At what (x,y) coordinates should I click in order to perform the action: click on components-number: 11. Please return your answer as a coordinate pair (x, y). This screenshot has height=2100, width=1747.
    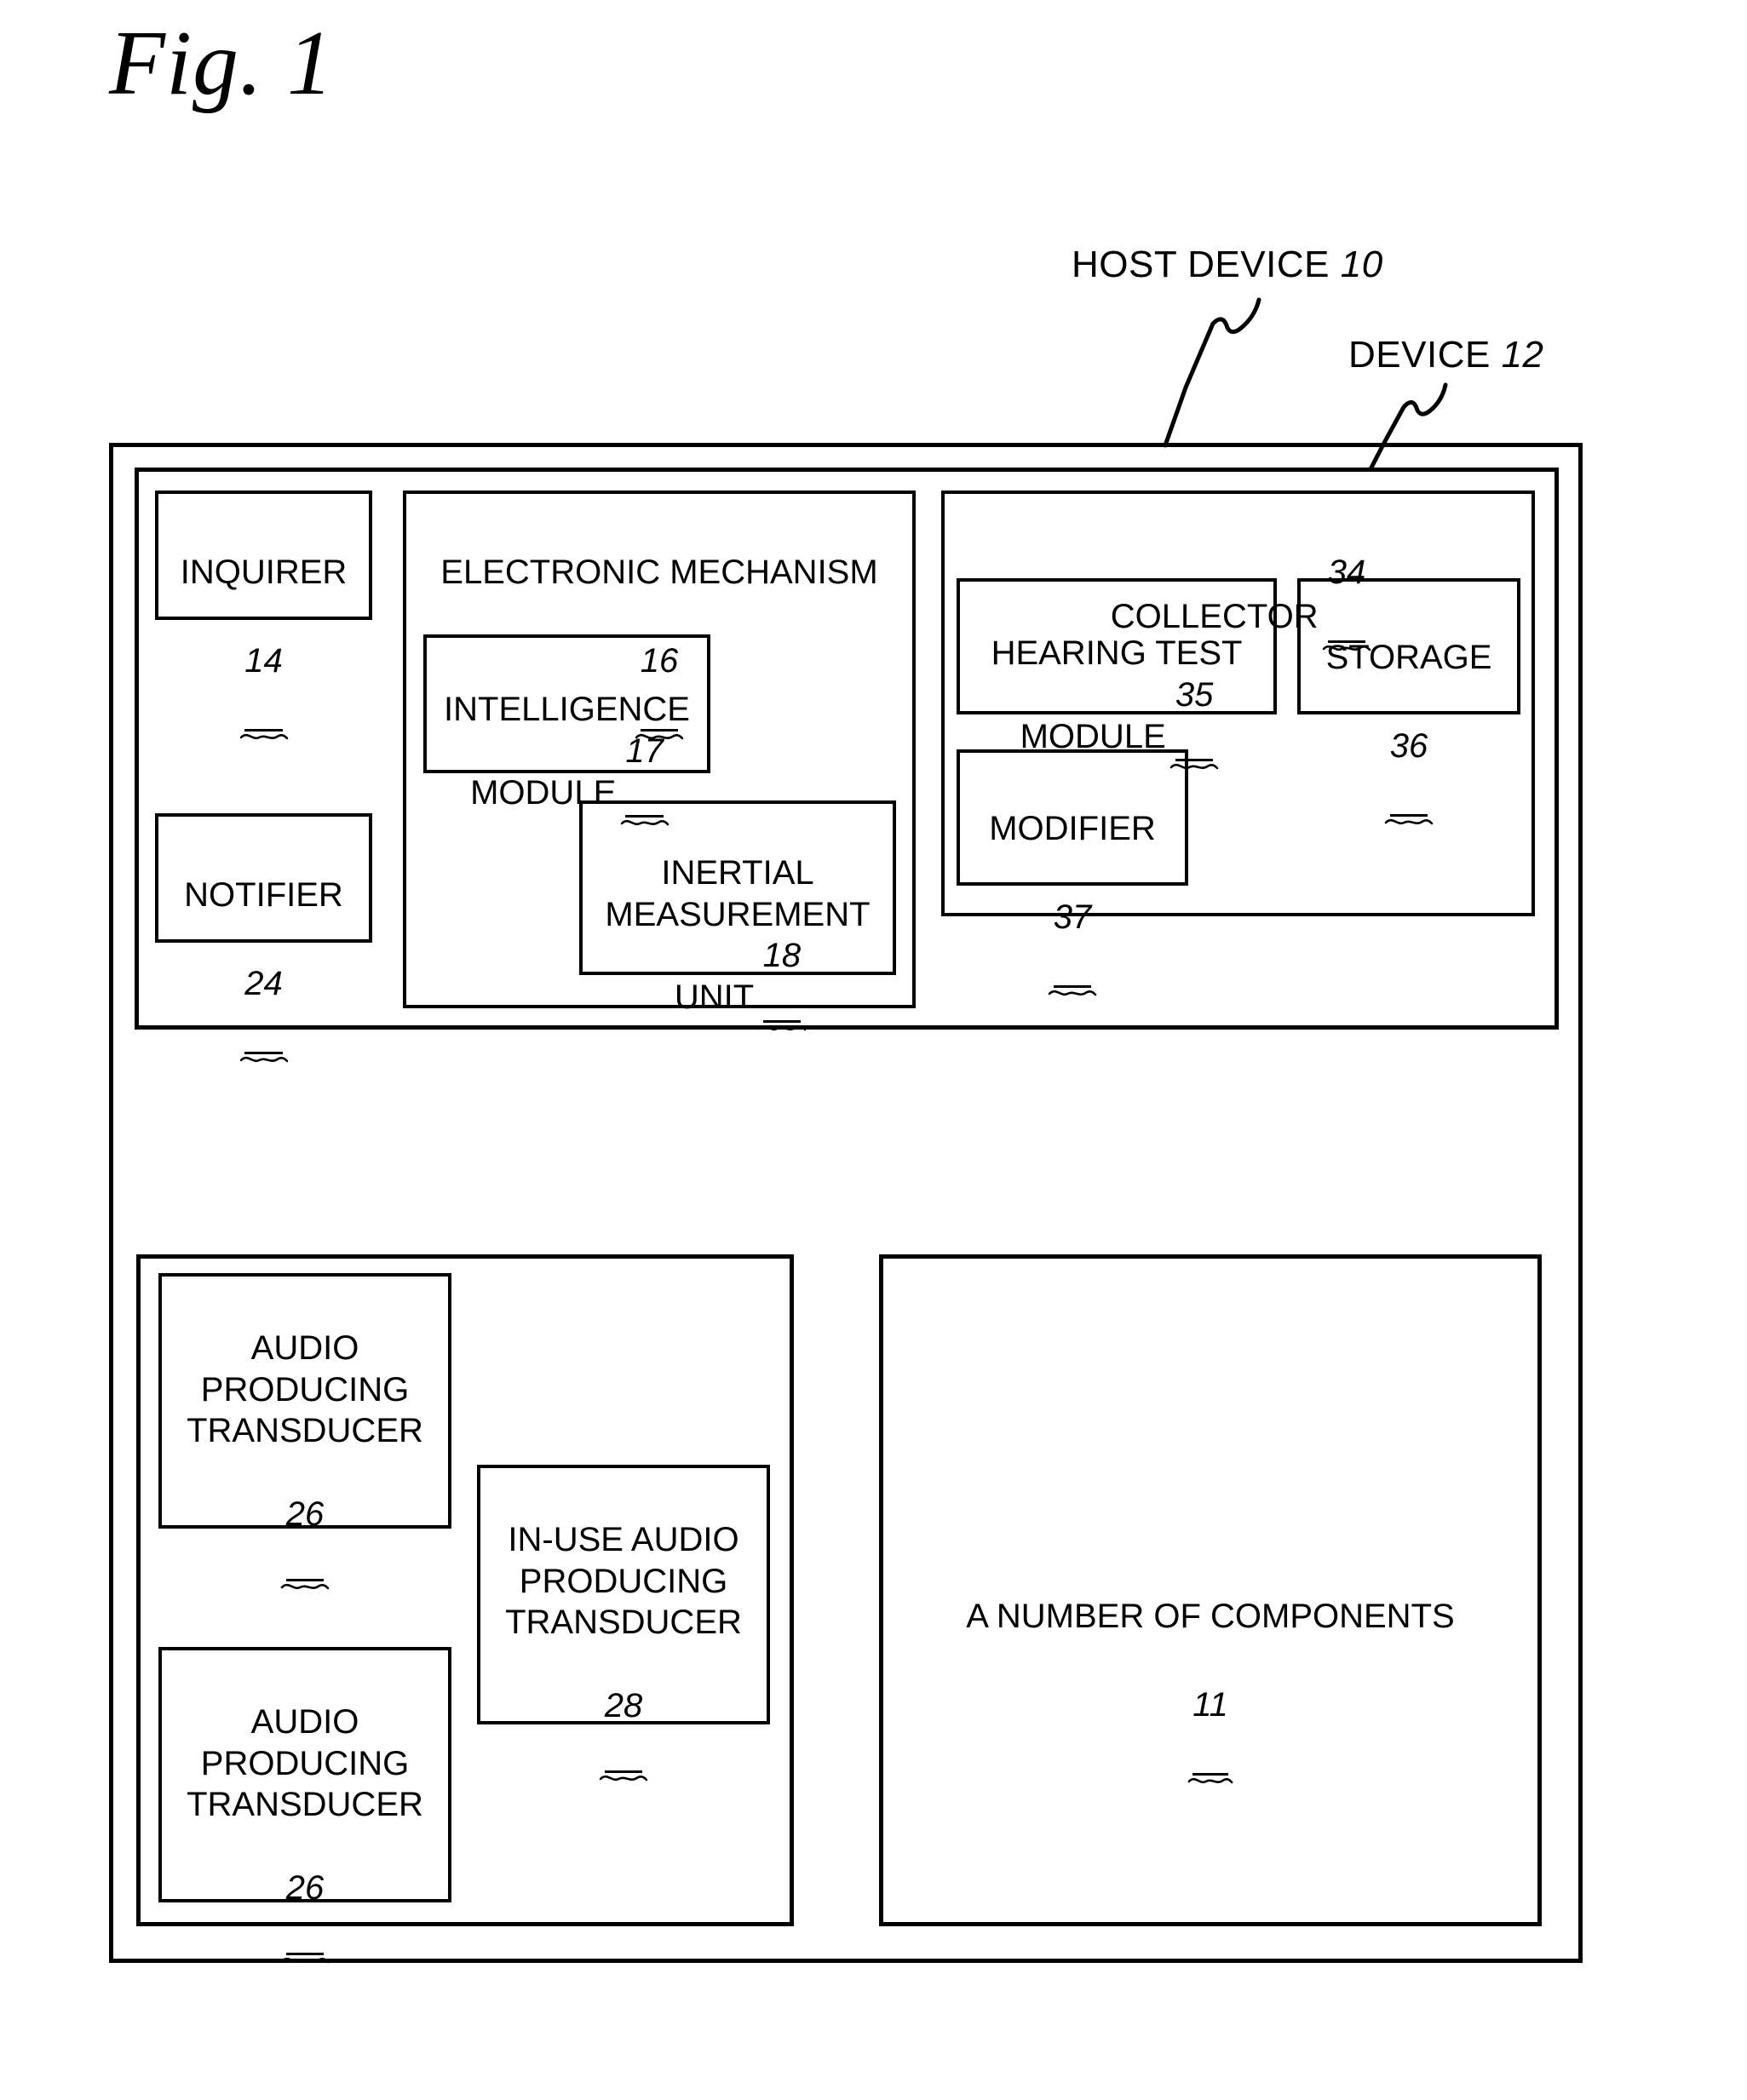
    Looking at the image, I should click on (1210, 1733).